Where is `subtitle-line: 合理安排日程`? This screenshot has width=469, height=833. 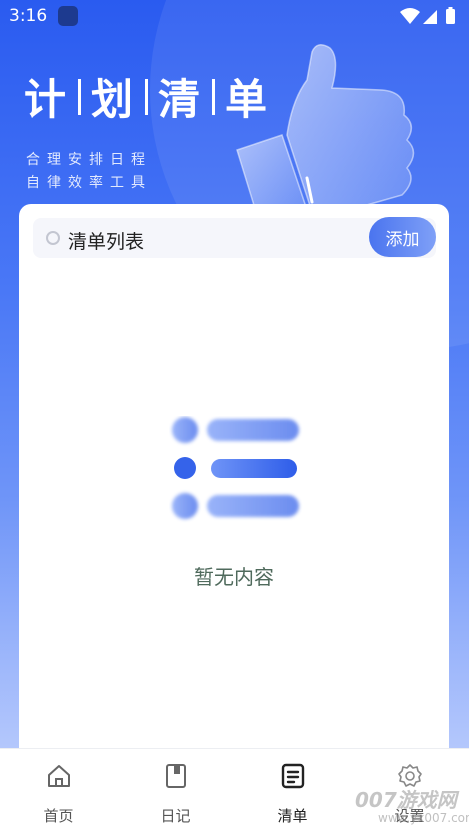 subtitle-line: 合理安排日程 is located at coordinates (89, 160).